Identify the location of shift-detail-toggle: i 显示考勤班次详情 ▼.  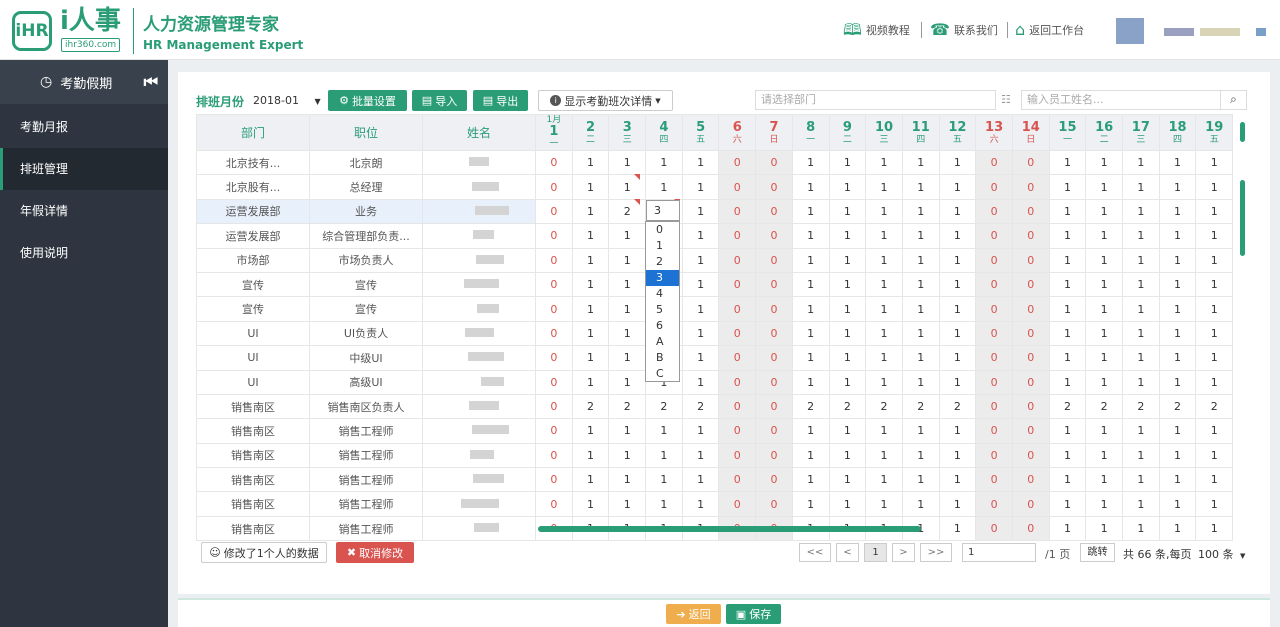
(605, 100).